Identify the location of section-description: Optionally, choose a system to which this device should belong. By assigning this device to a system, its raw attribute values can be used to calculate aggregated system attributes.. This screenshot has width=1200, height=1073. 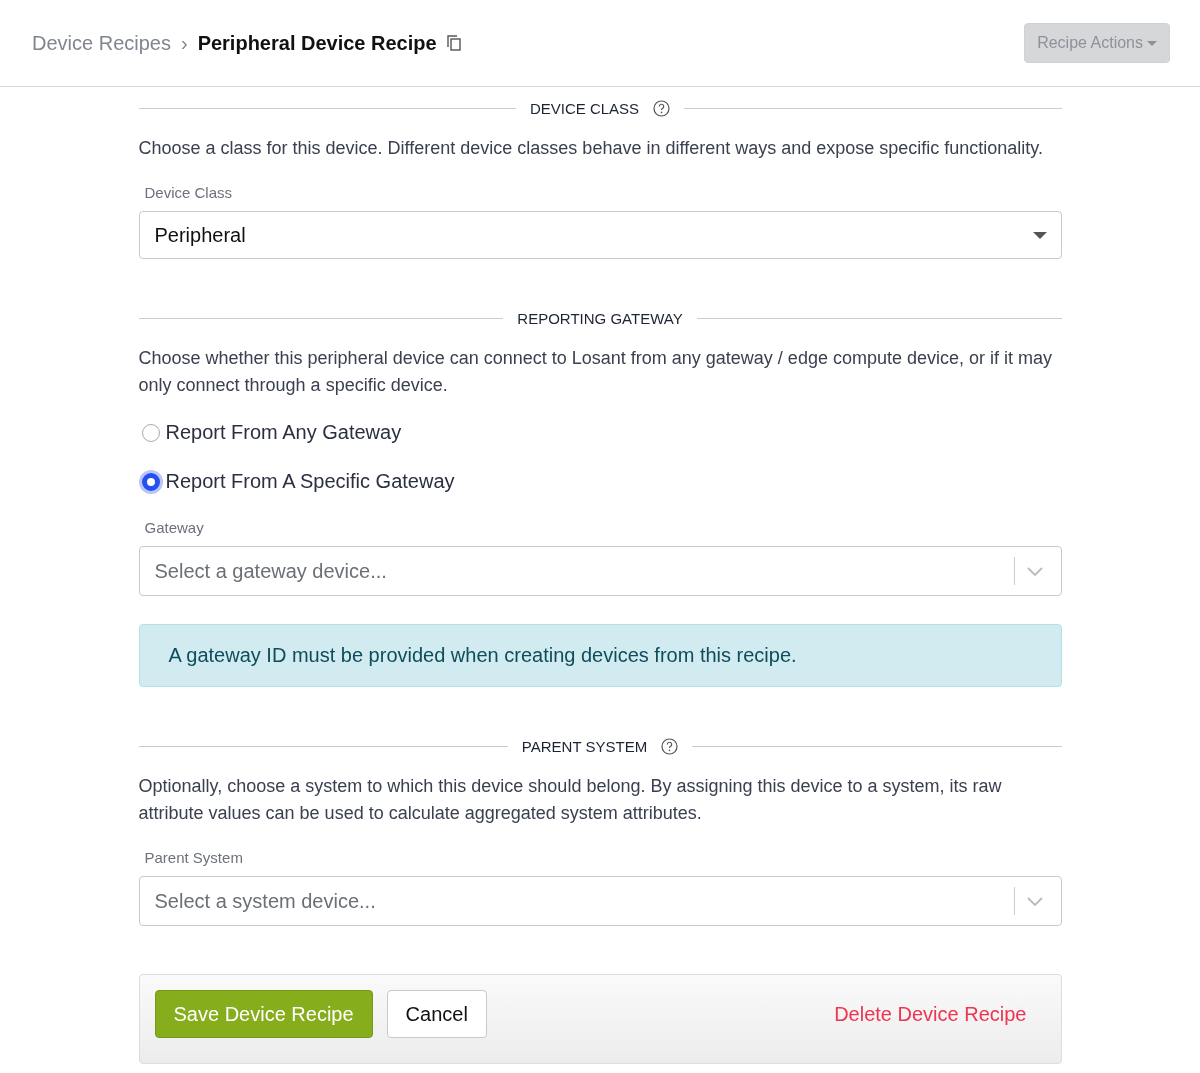
(570, 800).